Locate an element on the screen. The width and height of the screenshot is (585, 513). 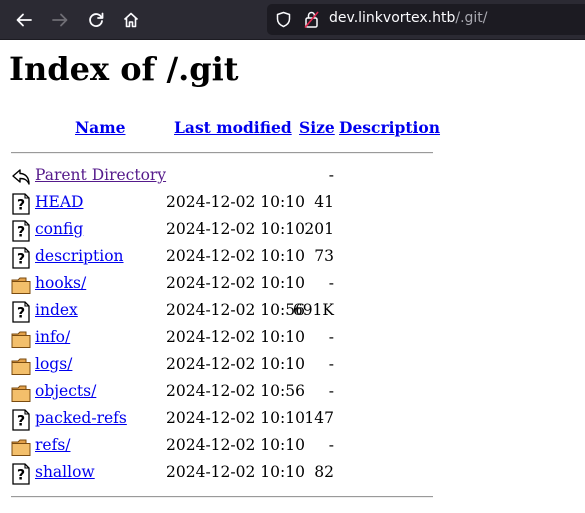
sort-by-modified-link: Last modified is located at coordinates (233, 127).